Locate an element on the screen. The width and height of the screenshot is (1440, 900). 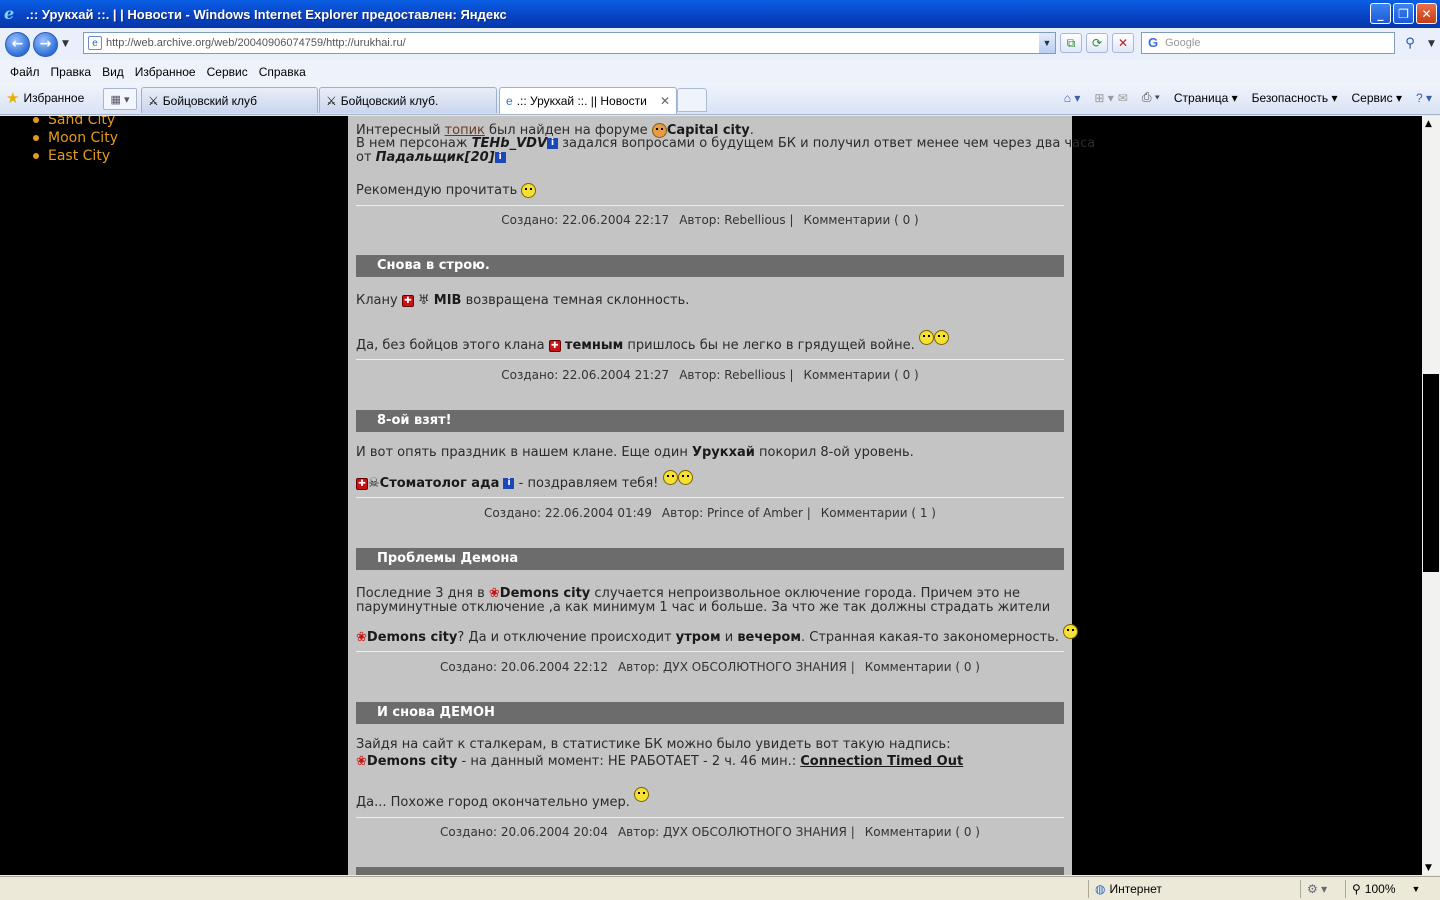
skull-icon: ☠ is located at coordinates (374, 483).